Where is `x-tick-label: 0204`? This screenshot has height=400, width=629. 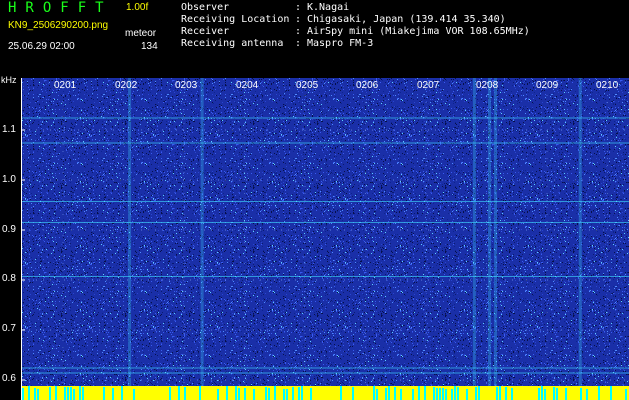
x-tick-label: 0204 is located at coordinates (247, 85).